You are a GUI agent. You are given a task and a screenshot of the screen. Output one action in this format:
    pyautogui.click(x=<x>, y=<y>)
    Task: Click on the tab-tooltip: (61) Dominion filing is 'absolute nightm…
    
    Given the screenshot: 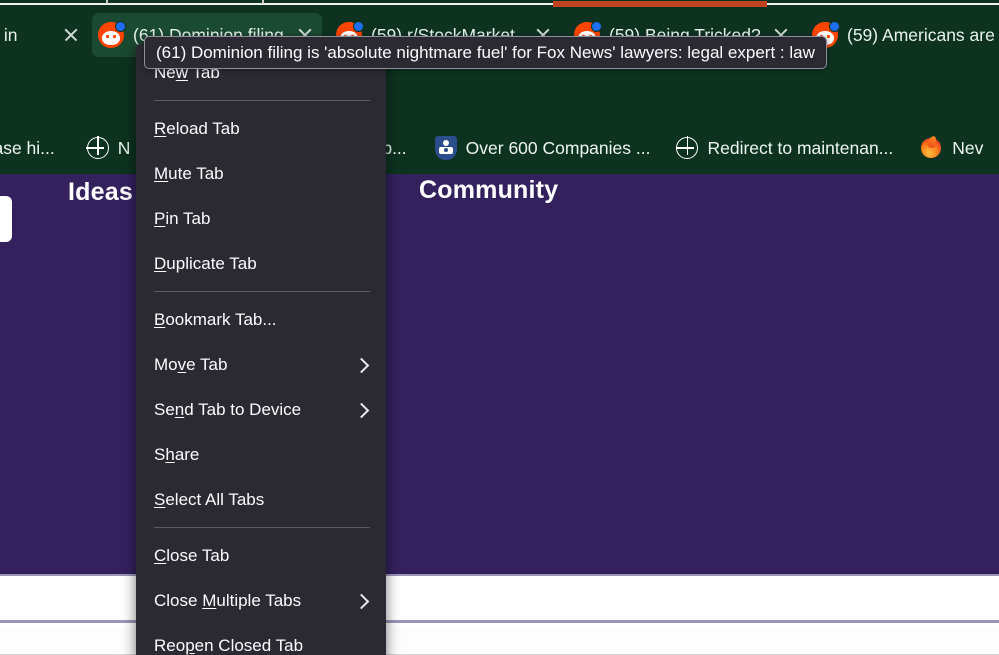 What is the action you would take?
    pyautogui.click(x=485, y=52)
    